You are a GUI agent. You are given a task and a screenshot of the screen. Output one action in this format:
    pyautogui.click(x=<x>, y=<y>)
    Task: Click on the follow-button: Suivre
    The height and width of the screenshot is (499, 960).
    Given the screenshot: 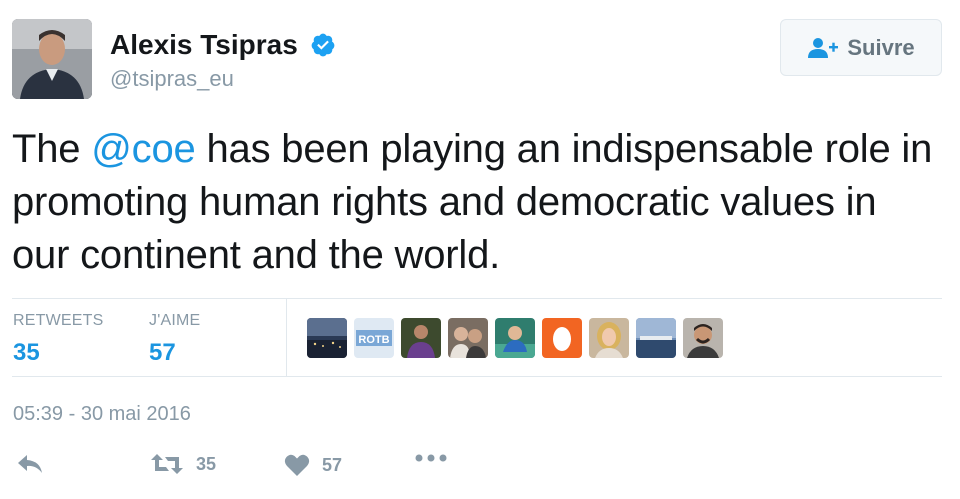 What is the action you would take?
    pyautogui.click(x=861, y=47)
    